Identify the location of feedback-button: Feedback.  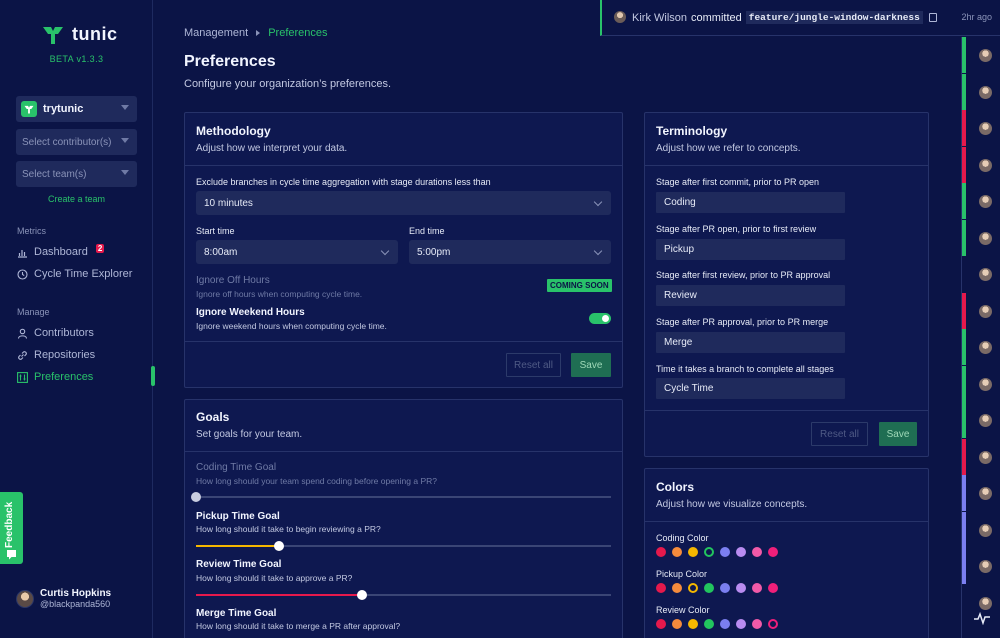
(11, 528).